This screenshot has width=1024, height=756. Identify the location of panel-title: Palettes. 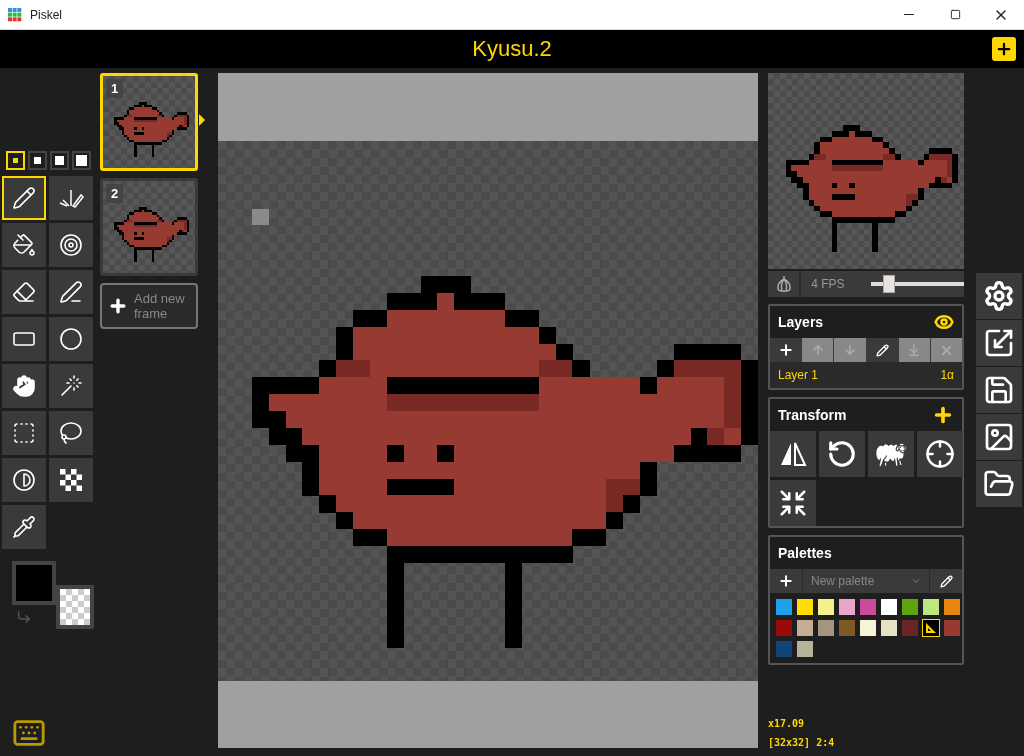
(805, 553).